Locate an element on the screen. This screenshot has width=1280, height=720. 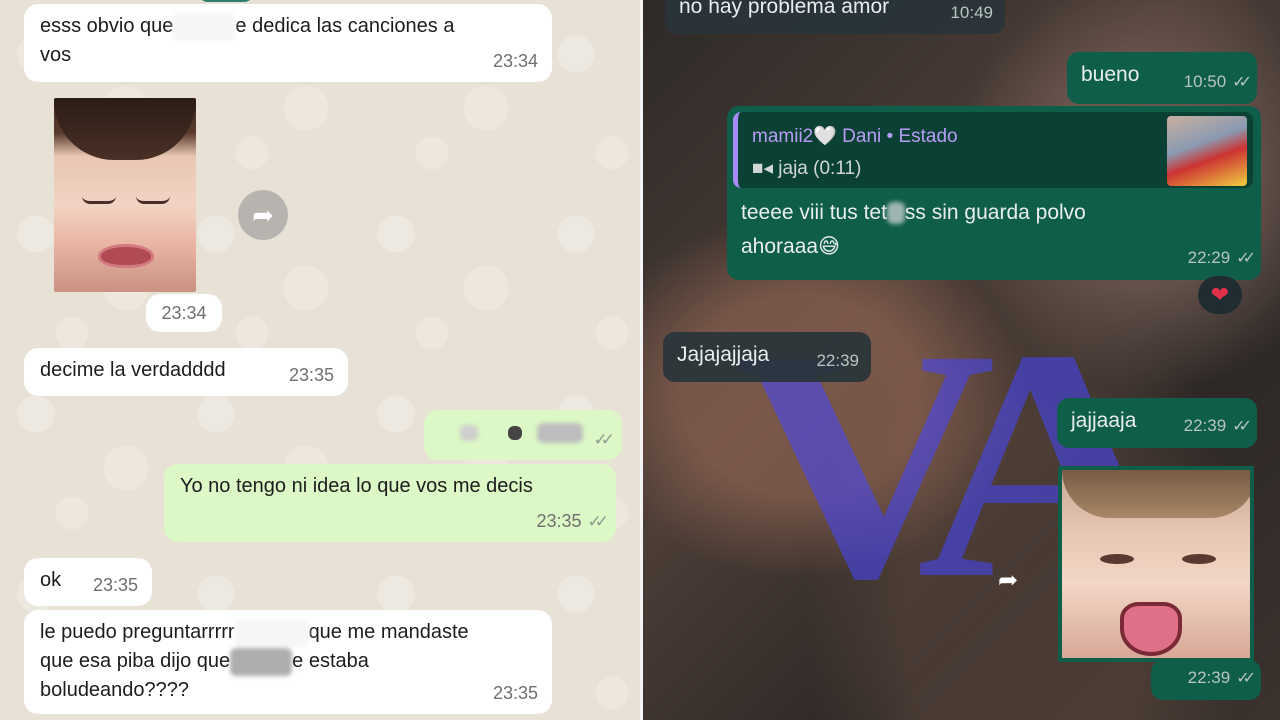
header-tab is located at coordinates (226, 1).